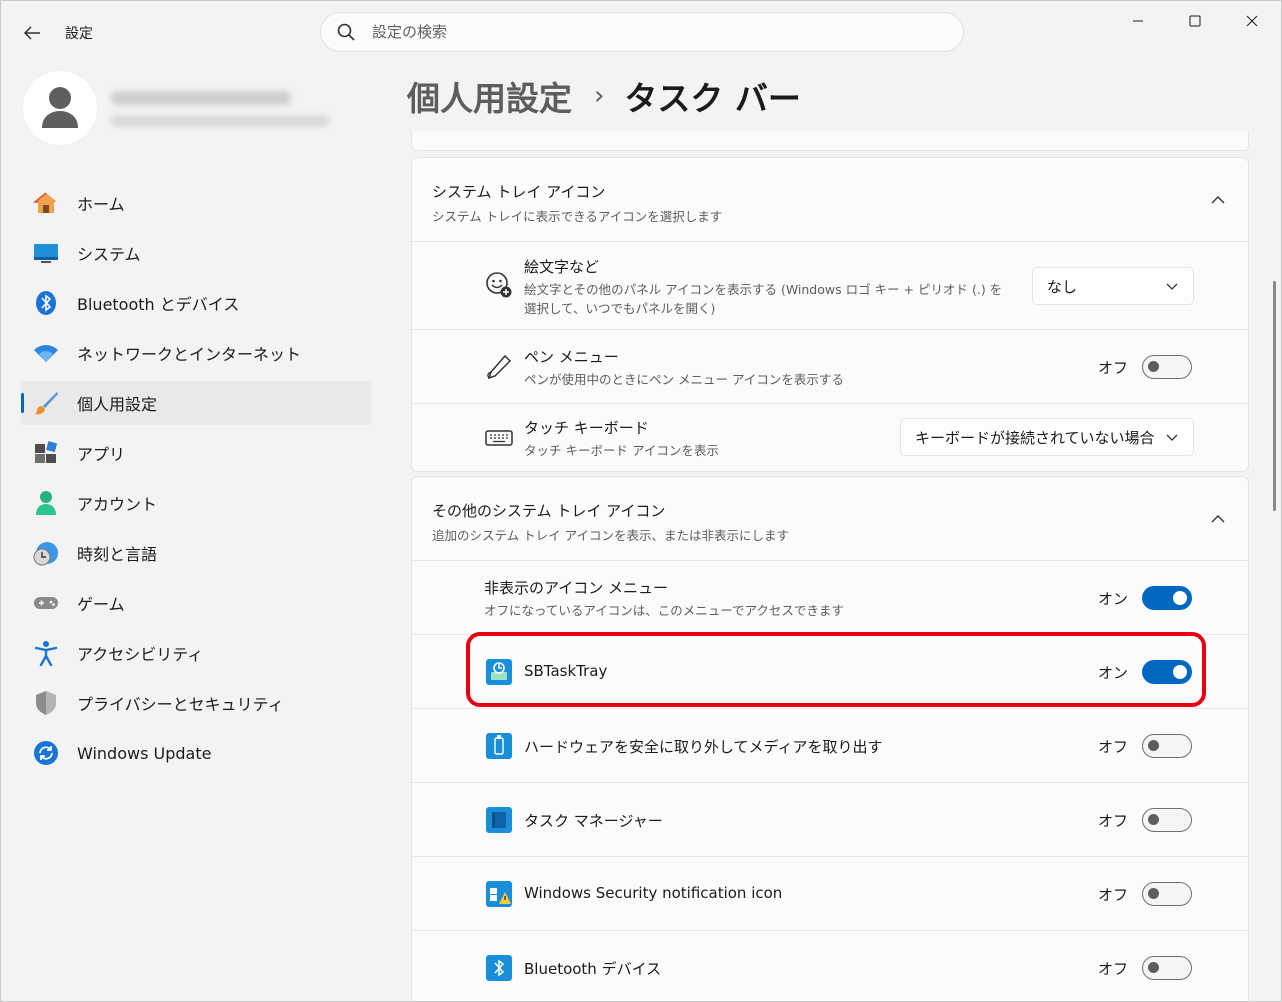 The width and height of the screenshot is (1282, 1002). What do you see at coordinates (196, 503) in the screenshot?
I see `sidebar-item-accounts: アカウント` at bounding box center [196, 503].